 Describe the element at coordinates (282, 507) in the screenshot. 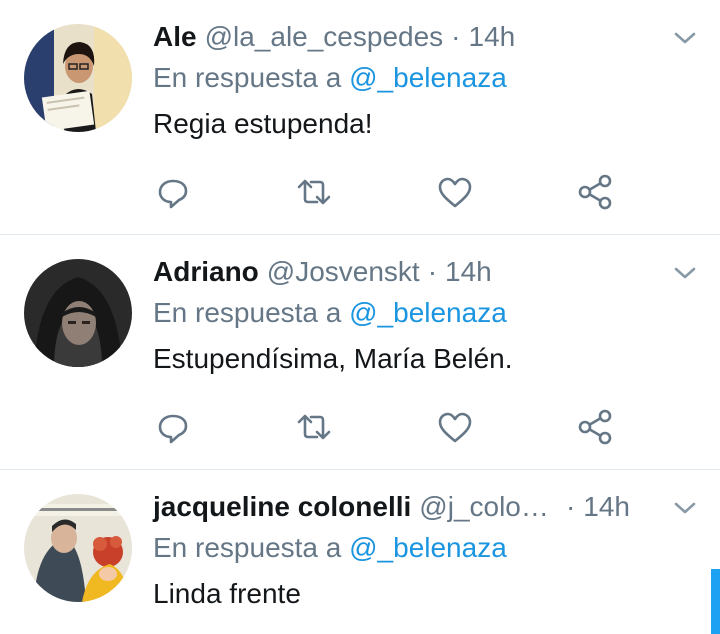

I see `author-name: jacqueline colonelli` at that location.